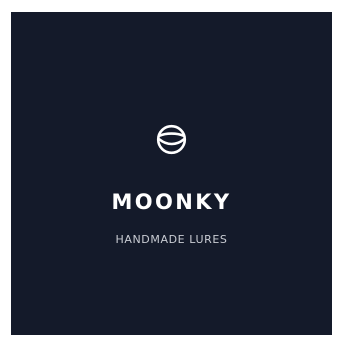 This screenshot has width=342, height=347. Describe the element at coordinates (171, 239) in the screenshot. I see `brand-tagline: HANDMADE LURES` at that location.